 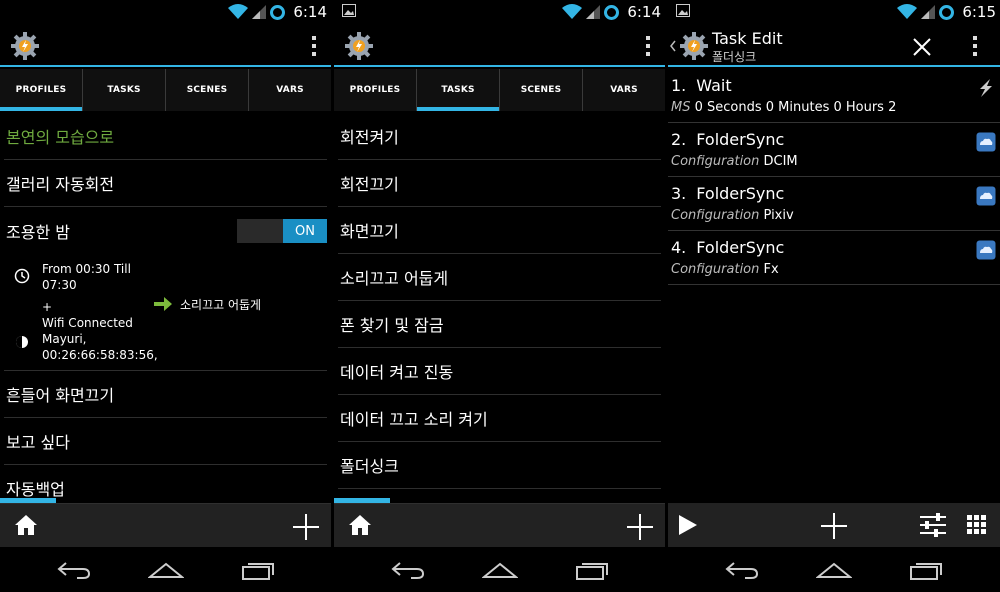 I want to click on action-bar: Task Edit 폴더싱크, so click(x=834, y=46).